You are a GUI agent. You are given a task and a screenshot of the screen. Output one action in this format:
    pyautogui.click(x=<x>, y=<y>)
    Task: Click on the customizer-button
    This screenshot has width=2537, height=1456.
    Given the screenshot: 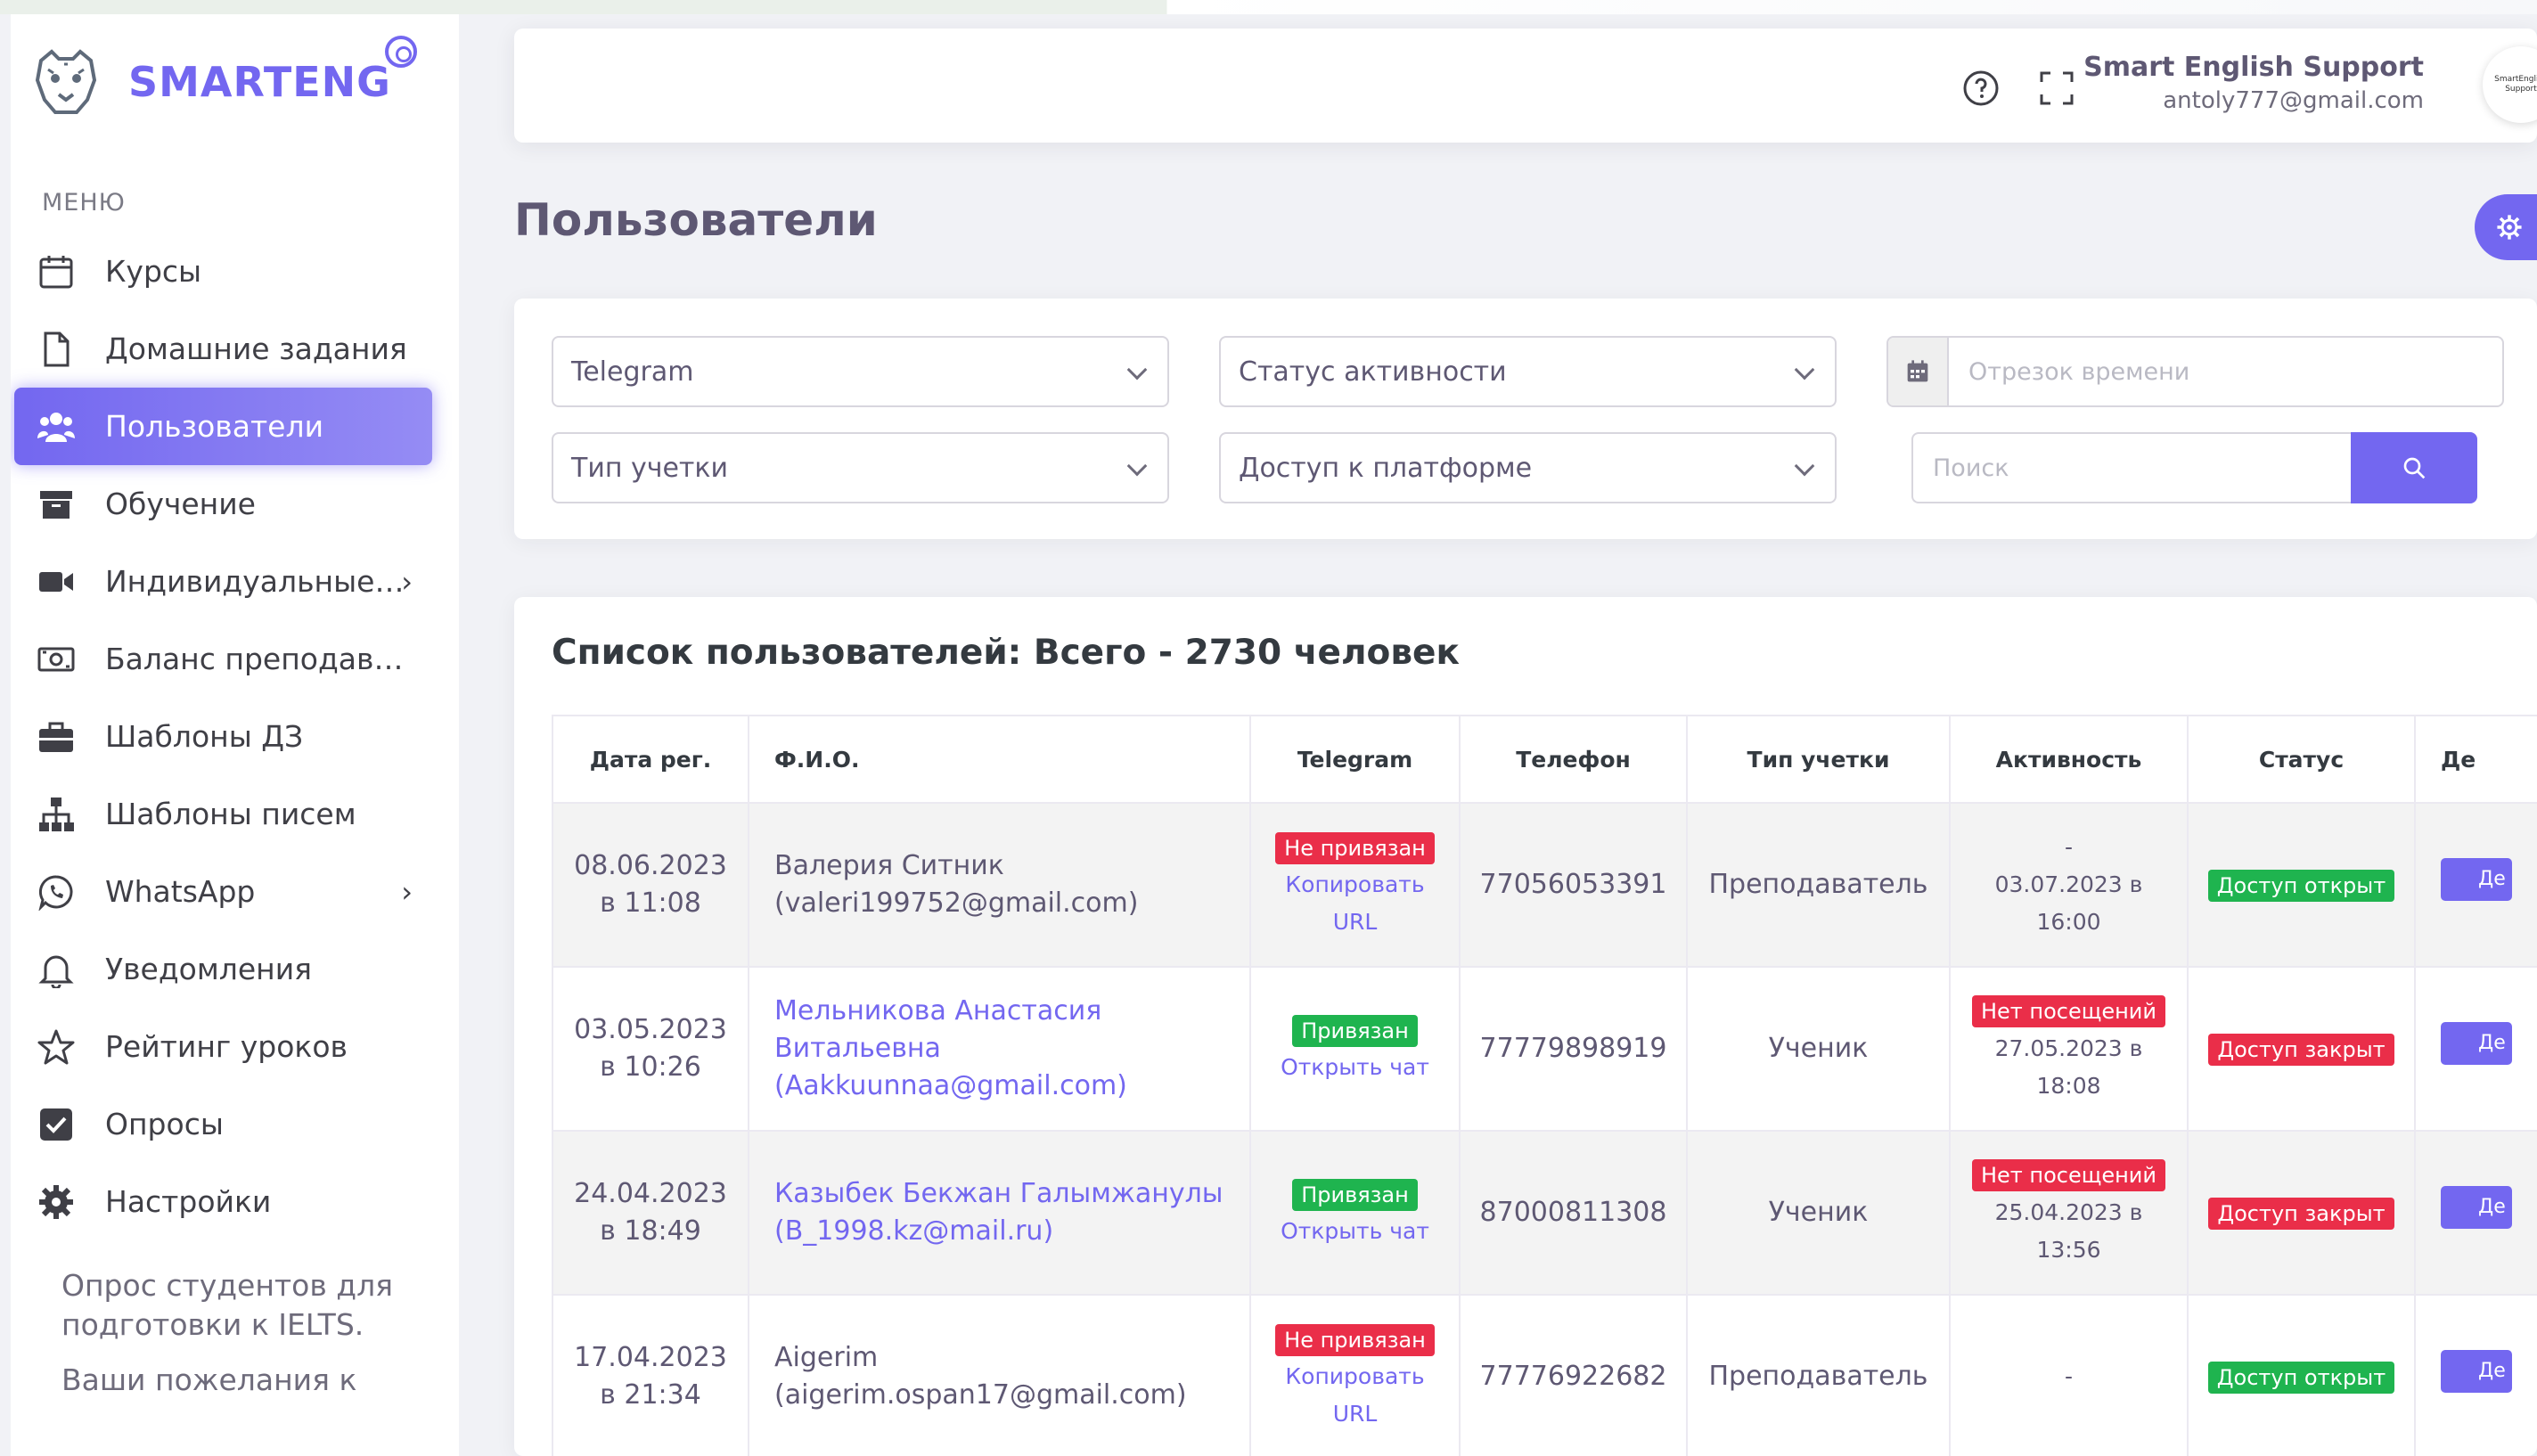 What is the action you would take?
    pyautogui.click(x=2506, y=227)
    